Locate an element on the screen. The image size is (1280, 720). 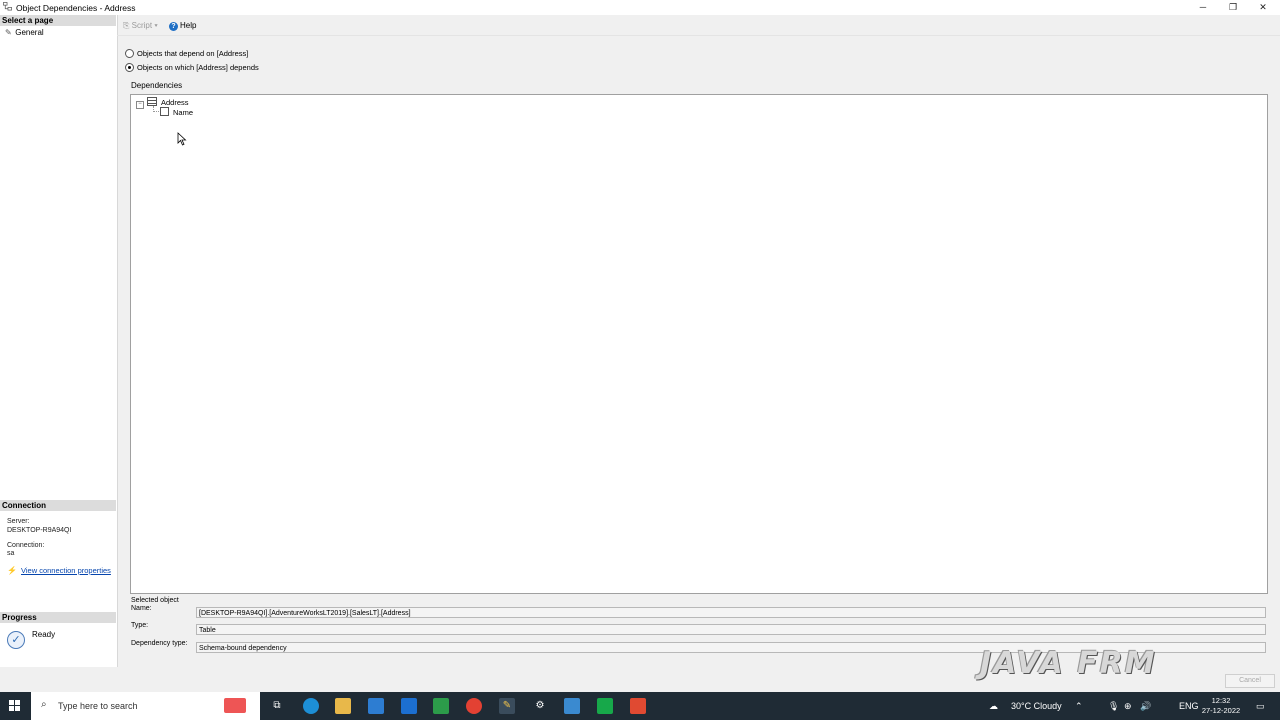
language-indicator: ENG is located at coordinates (1189, 706).